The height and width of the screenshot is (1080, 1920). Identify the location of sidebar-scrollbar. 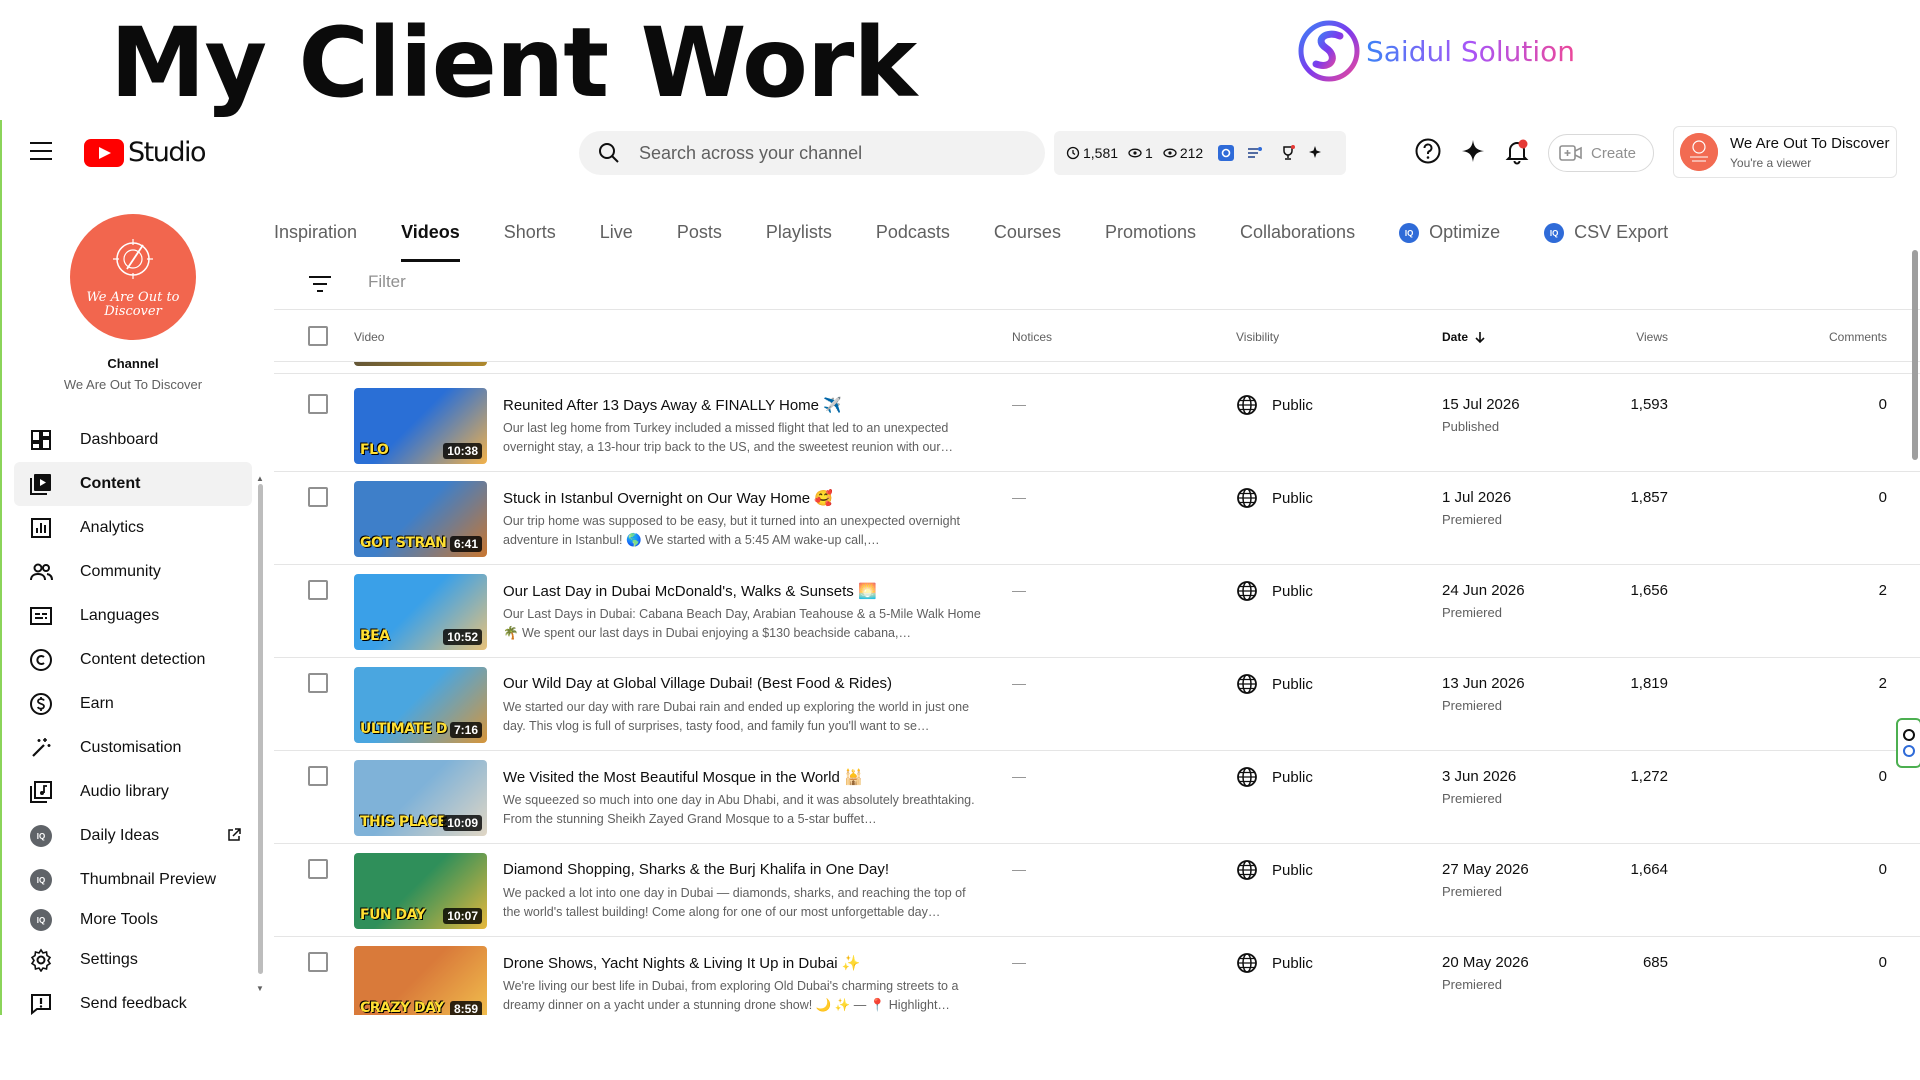
(260, 729).